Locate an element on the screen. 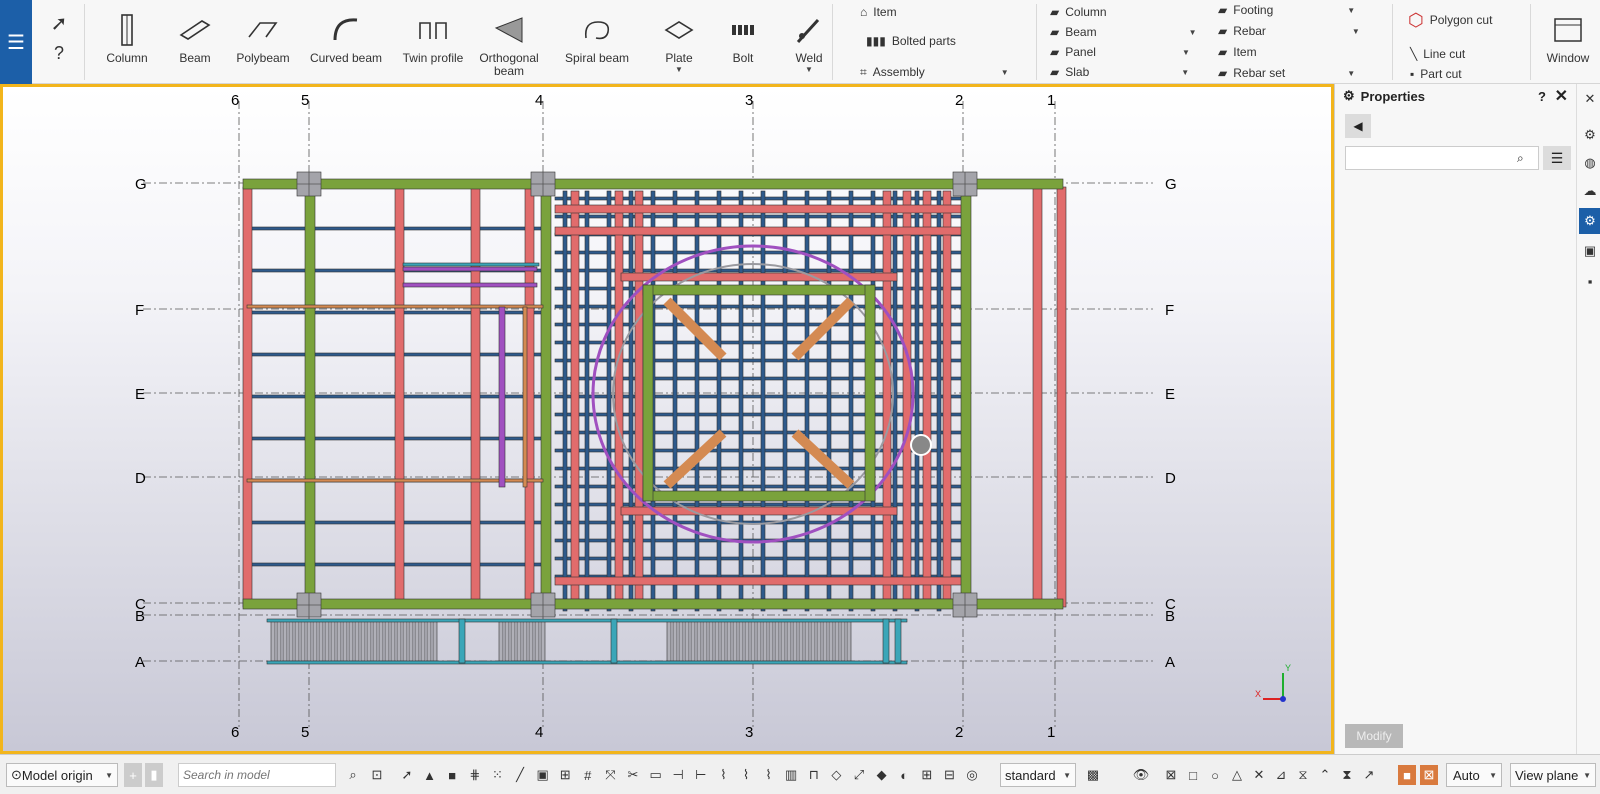 This screenshot has height=794, width=1600. weld-button: Weld ▼ is located at coordinates (809, 42).